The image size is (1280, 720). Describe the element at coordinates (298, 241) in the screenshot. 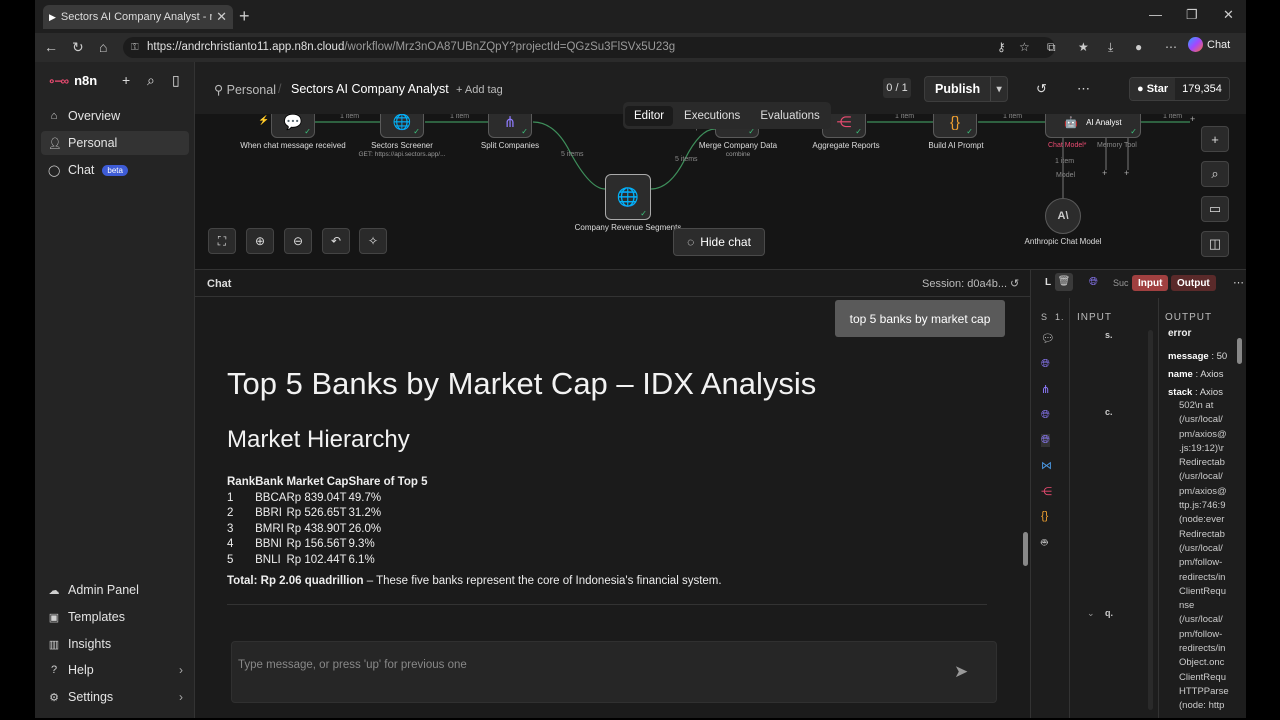

I see `zoom-out-button: ⊖` at that location.